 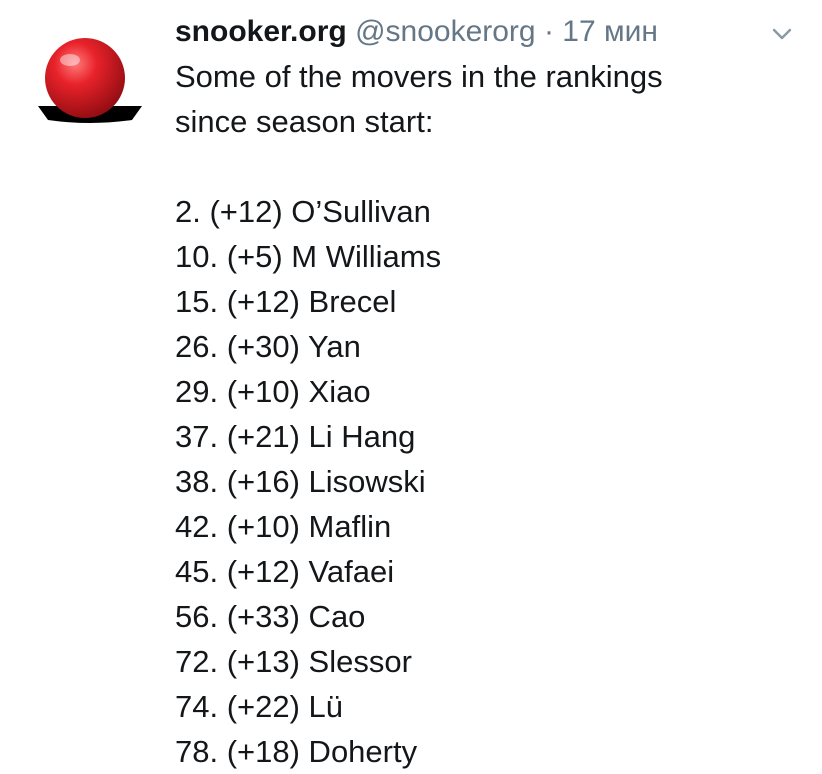 What do you see at coordinates (308, 256) in the screenshot?
I see `list-item: 10. (+5) M Williams` at bounding box center [308, 256].